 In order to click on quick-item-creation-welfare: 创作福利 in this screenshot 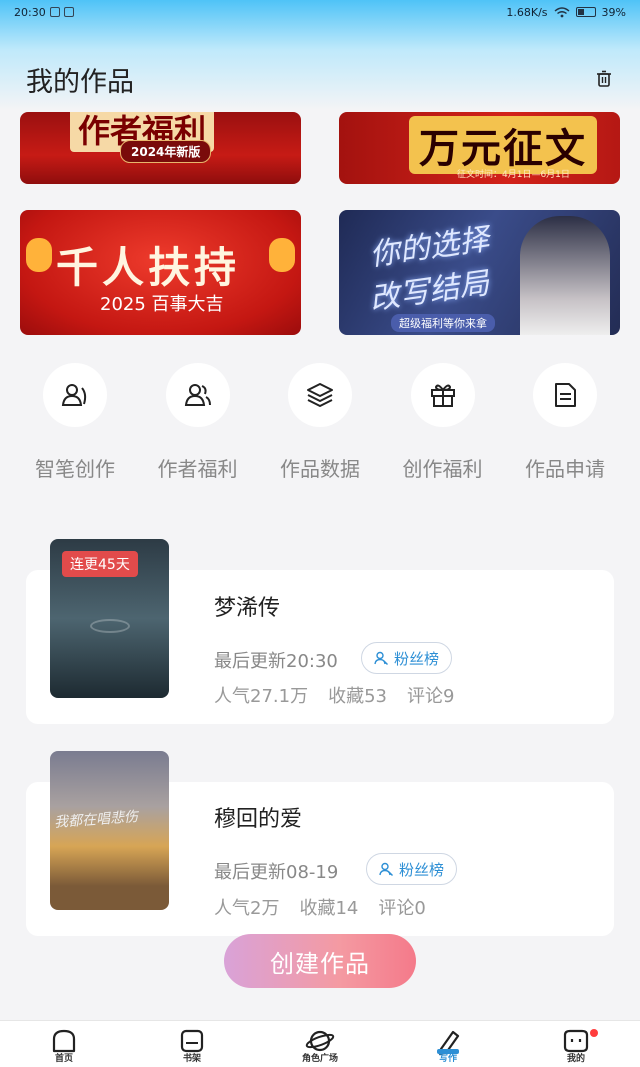, I will do `click(443, 423)`.